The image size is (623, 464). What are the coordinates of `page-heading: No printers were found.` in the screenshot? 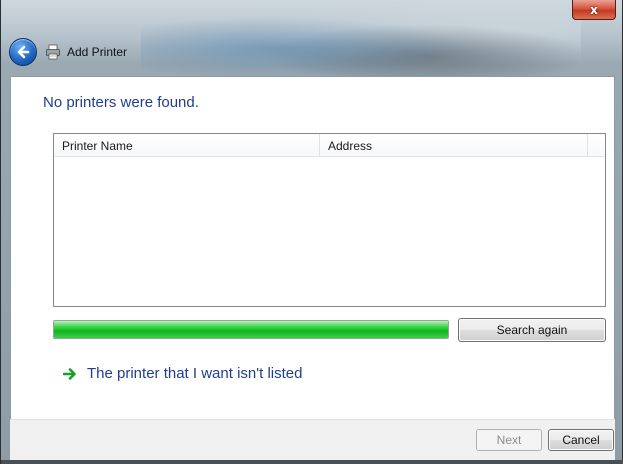 It's located at (121, 102).